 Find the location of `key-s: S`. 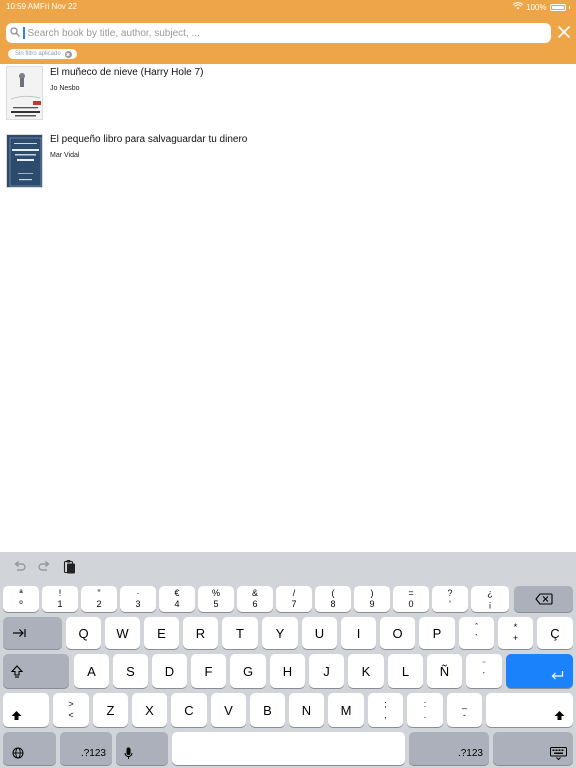

key-s: S is located at coordinates (130, 671).